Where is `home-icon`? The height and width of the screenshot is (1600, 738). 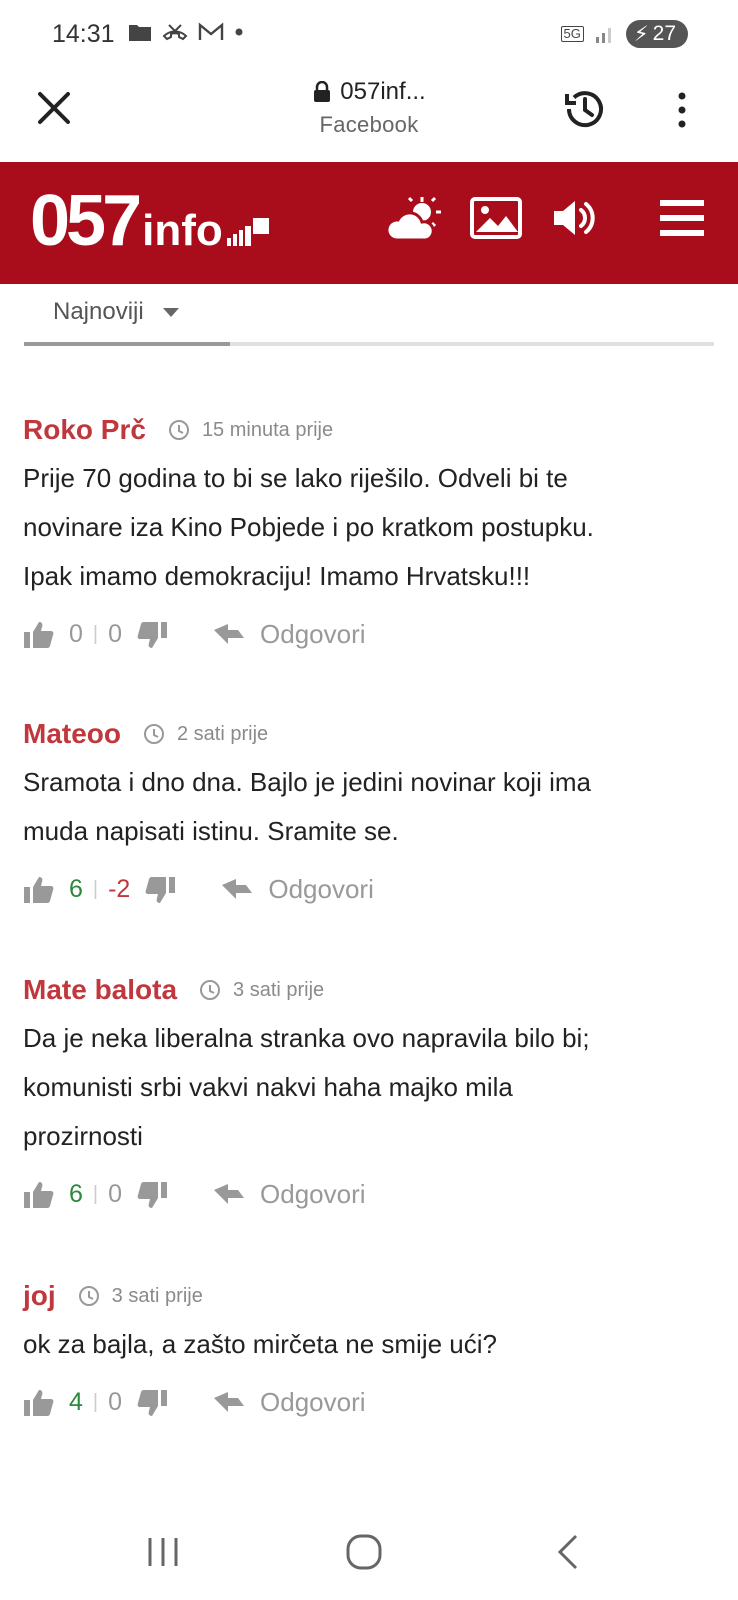
home-icon is located at coordinates (364, 1552).